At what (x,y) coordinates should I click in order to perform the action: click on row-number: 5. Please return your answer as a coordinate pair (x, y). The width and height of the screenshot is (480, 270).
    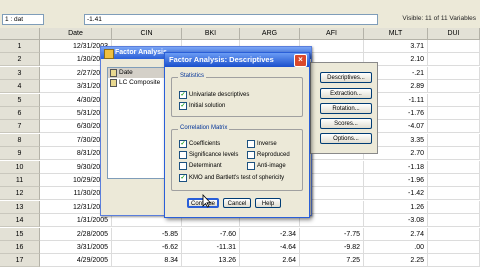
    Looking at the image, I should click on (20, 100).